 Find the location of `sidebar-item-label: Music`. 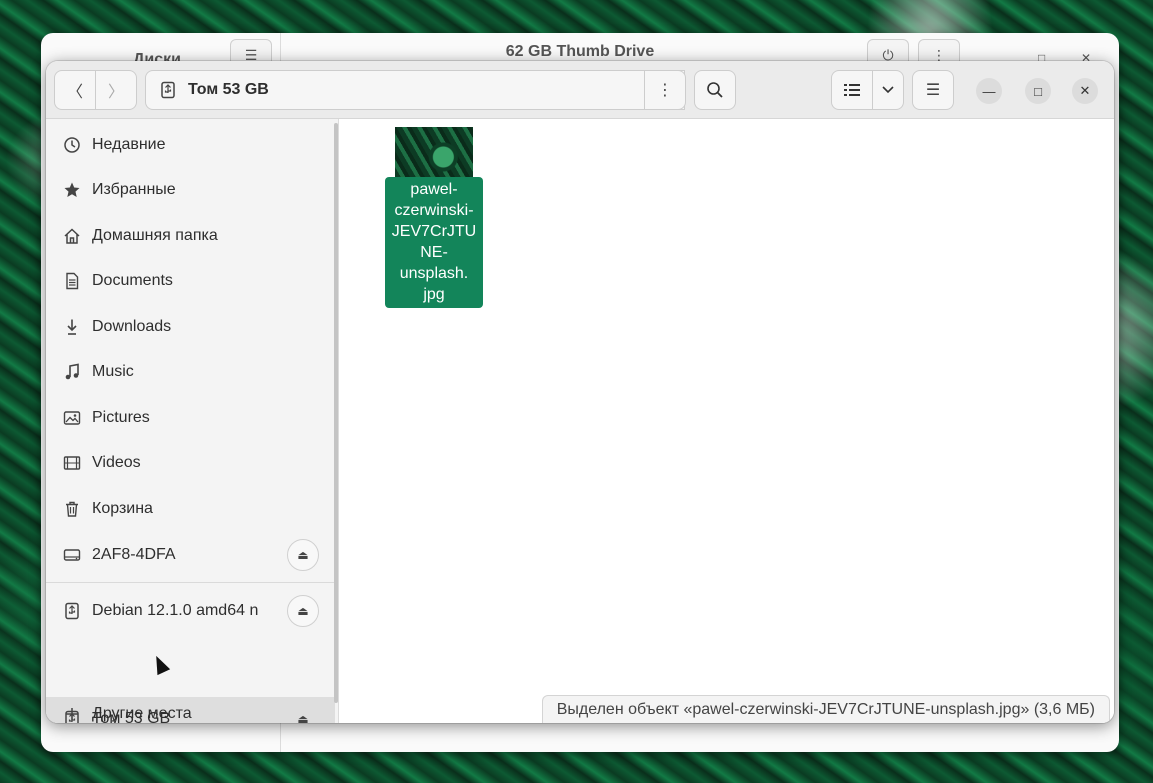

sidebar-item-label: Music is located at coordinates (113, 371).